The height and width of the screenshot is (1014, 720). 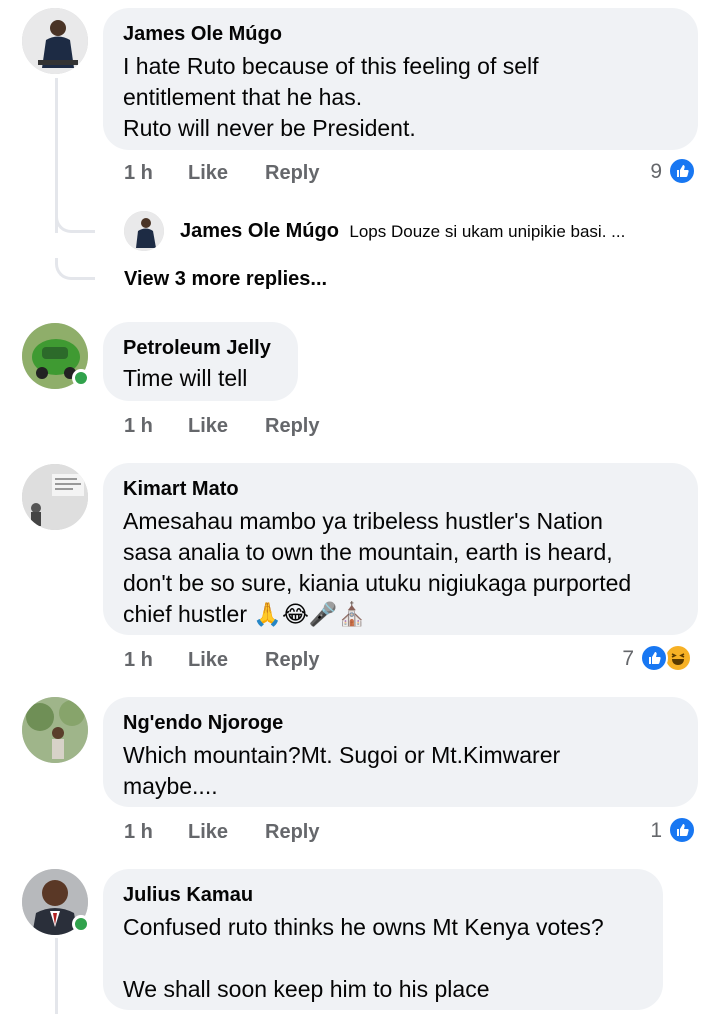 I want to click on comment-author: Petroleum Jelly, so click(x=200, y=348).